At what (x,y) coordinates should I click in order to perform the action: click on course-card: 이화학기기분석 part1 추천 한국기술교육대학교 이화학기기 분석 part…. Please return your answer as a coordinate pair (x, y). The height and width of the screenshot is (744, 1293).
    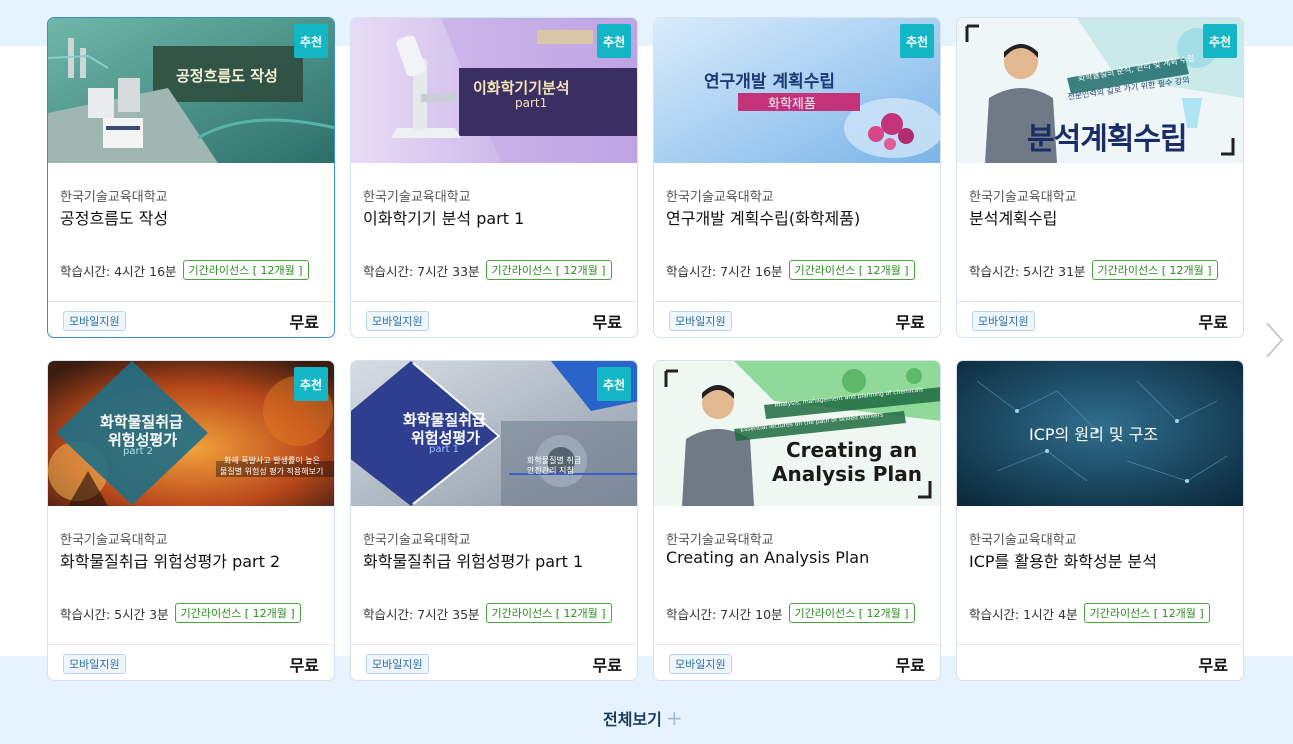
    Looking at the image, I should click on (494, 177).